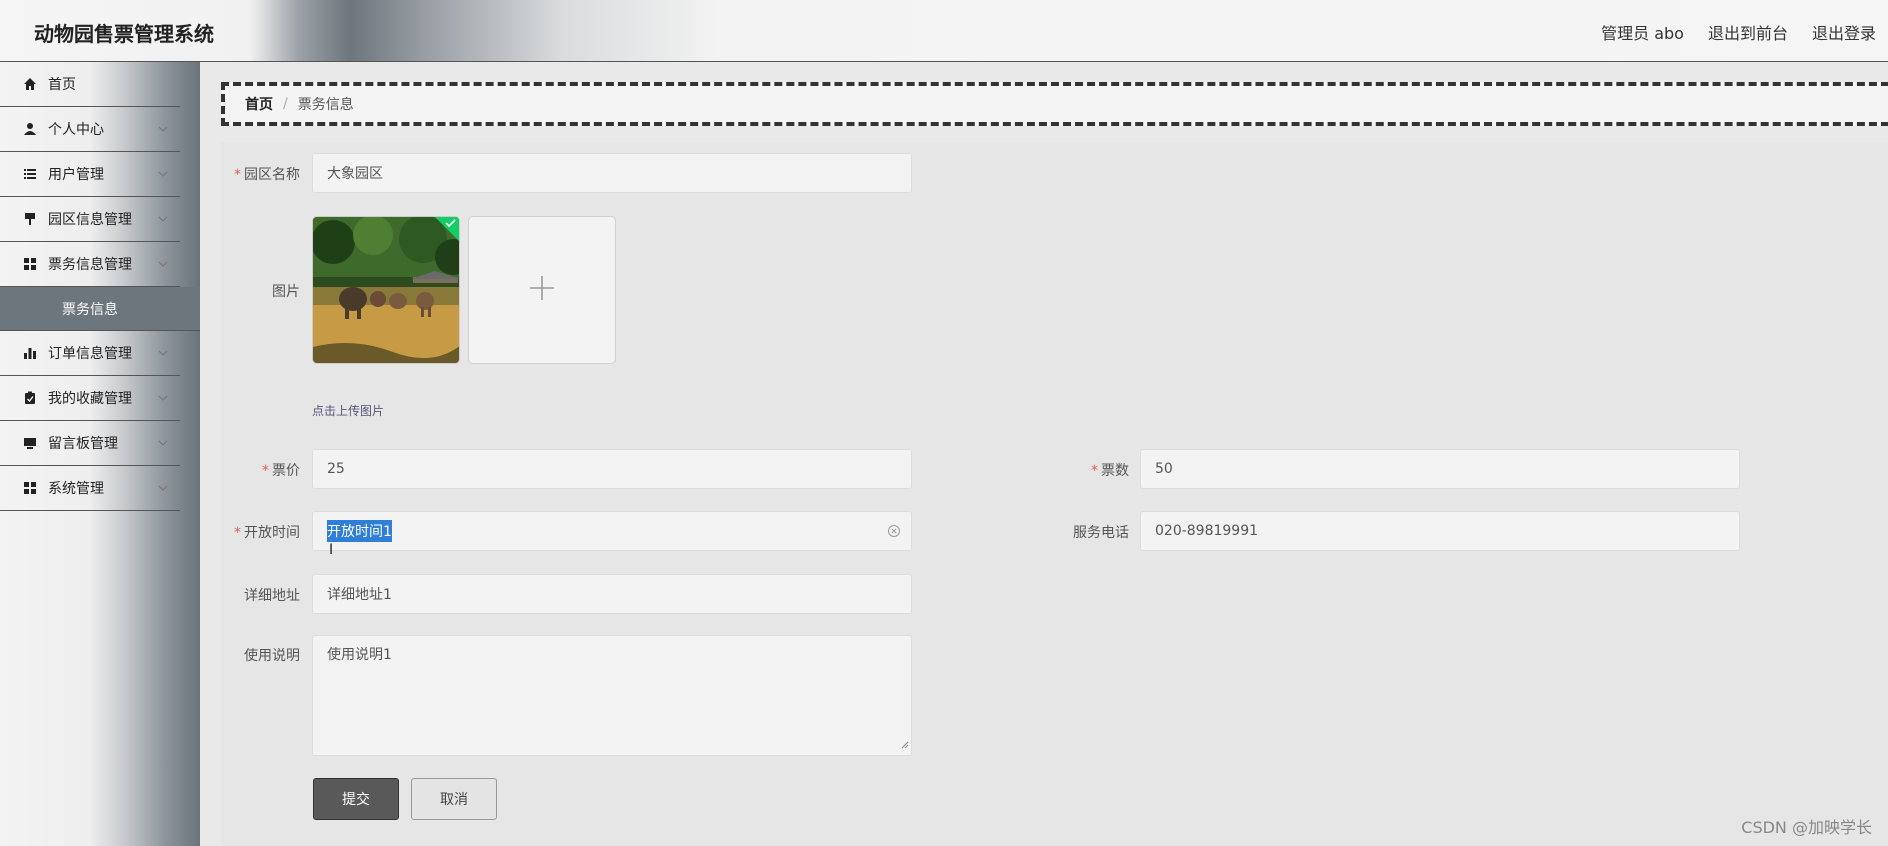 Image resolution: width=1888 pixels, height=846 pixels. I want to click on sidebar-item-label: 系统管理, so click(76, 489).